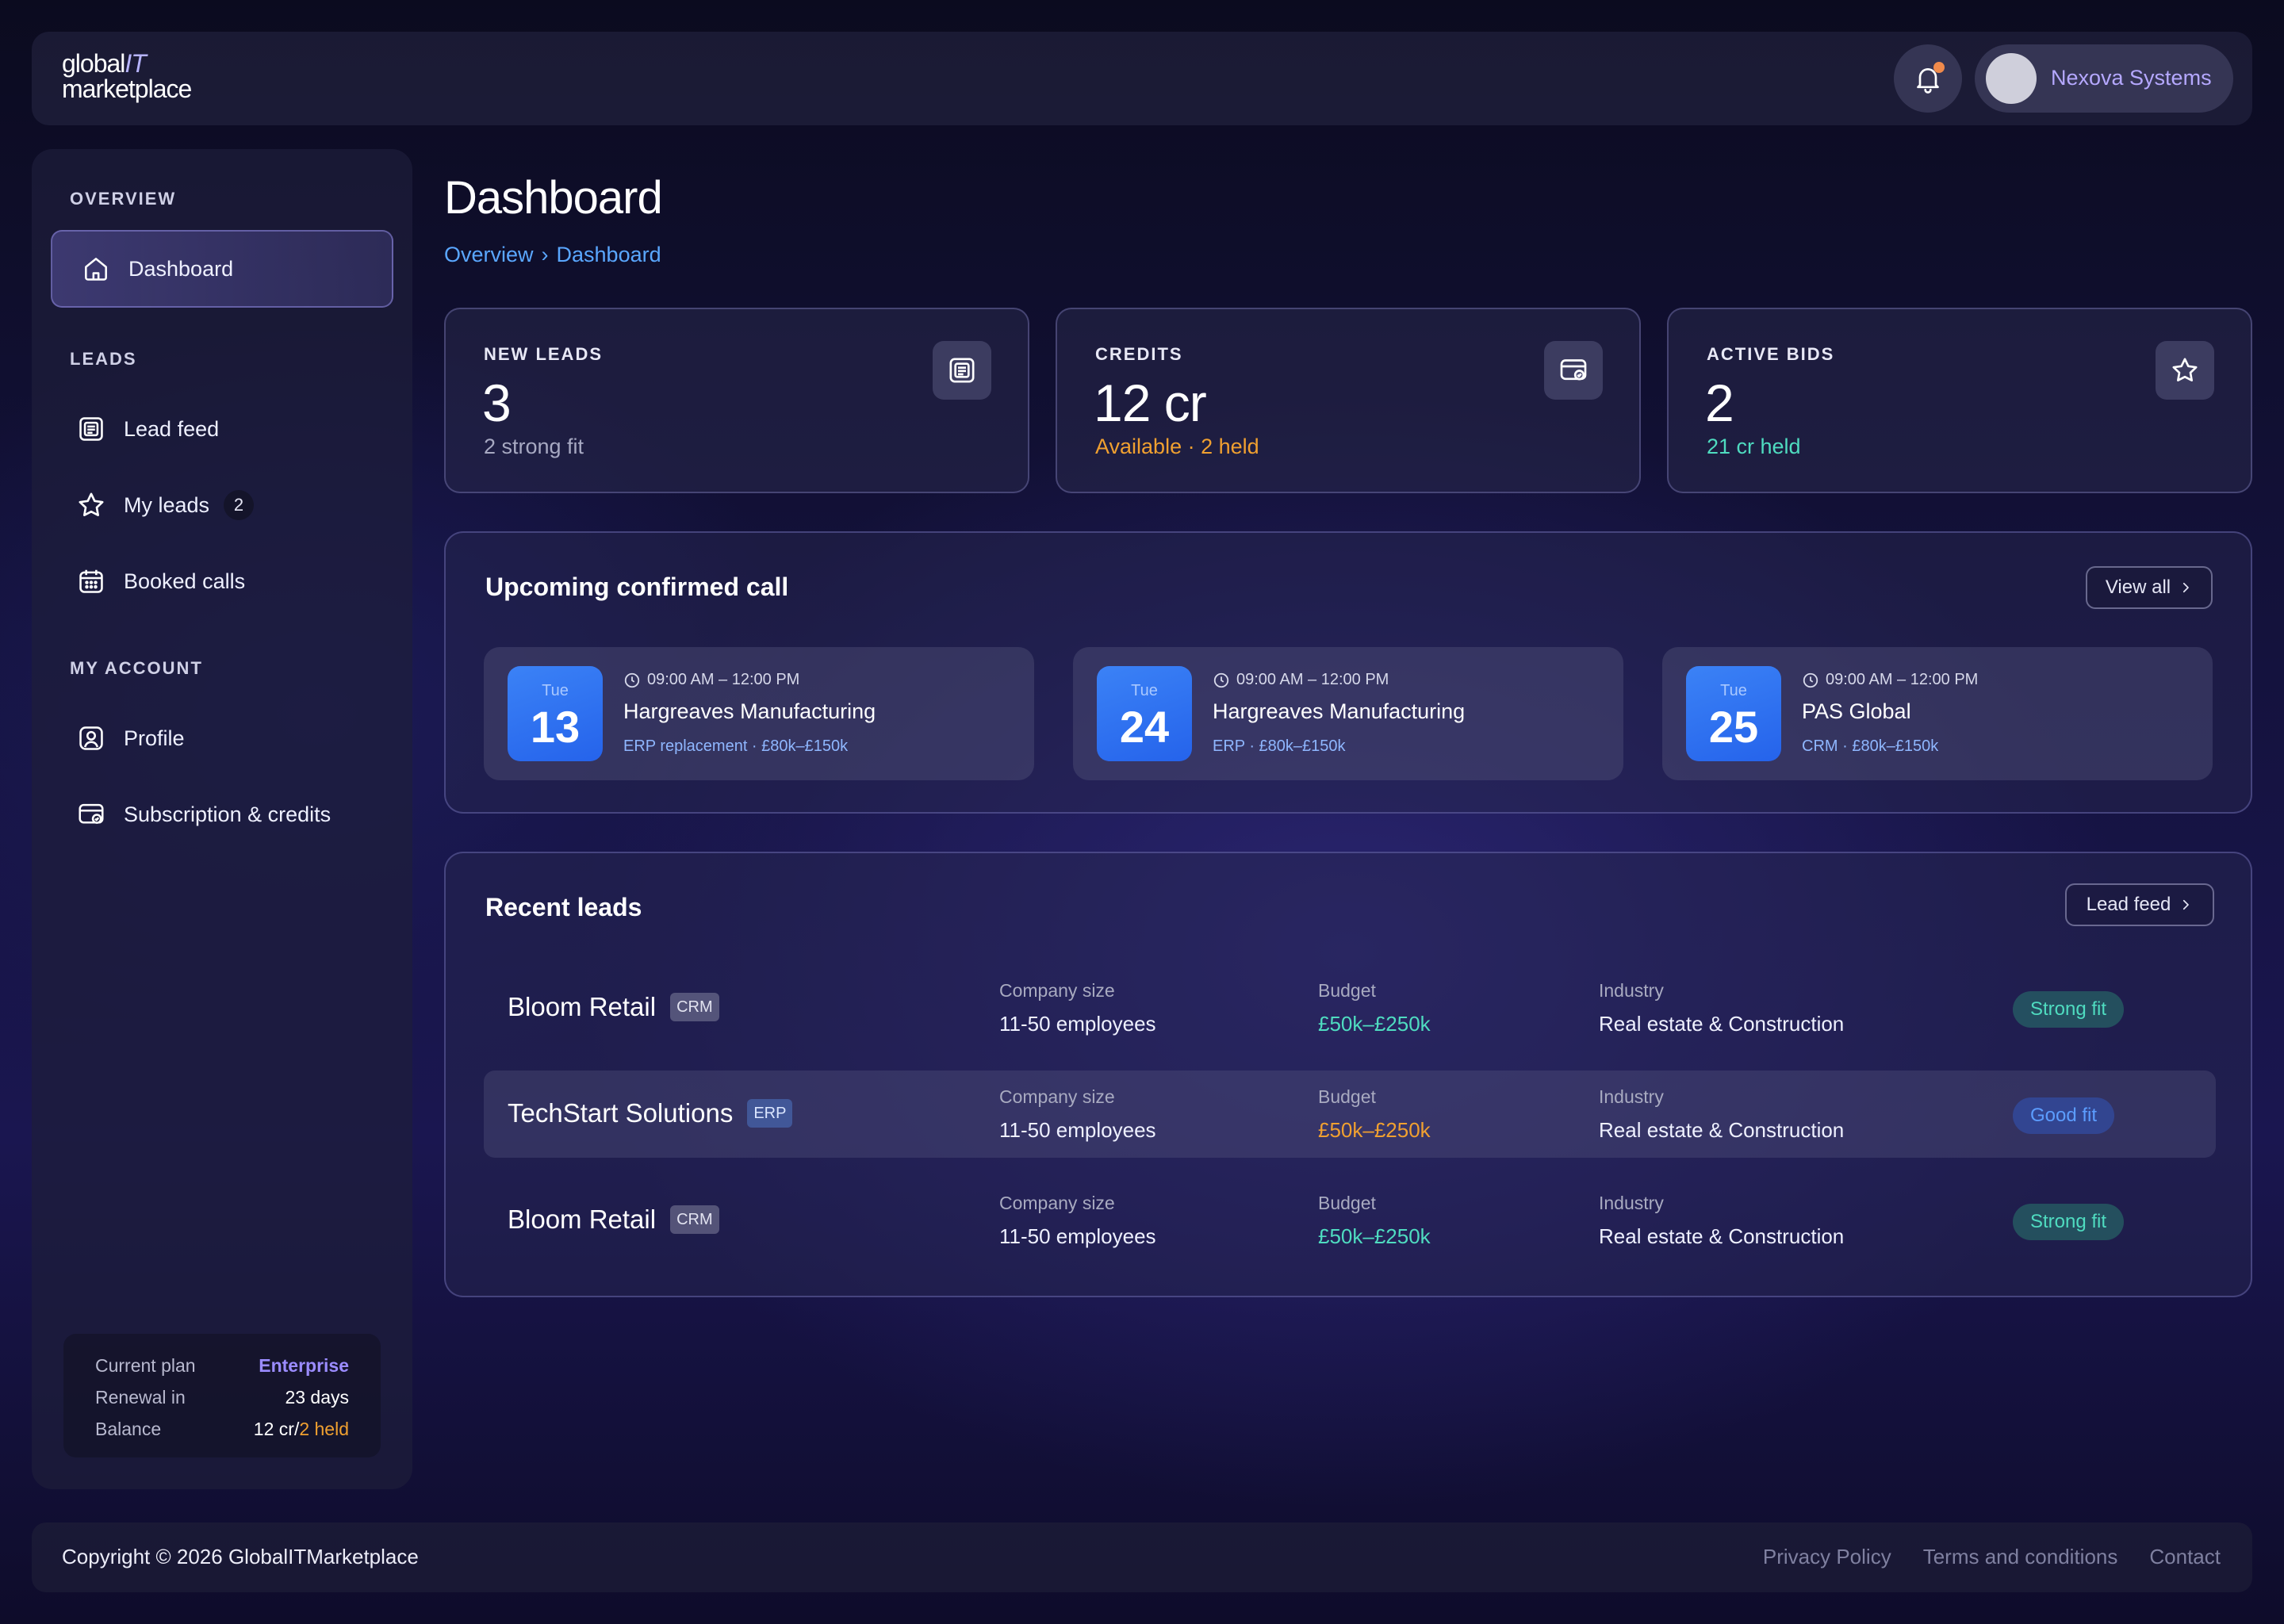 This screenshot has width=2284, height=1624. What do you see at coordinates (317, 1397) in the screenshot?
I see `renewal-value: 23 days` at bounding box center [317, 1397].